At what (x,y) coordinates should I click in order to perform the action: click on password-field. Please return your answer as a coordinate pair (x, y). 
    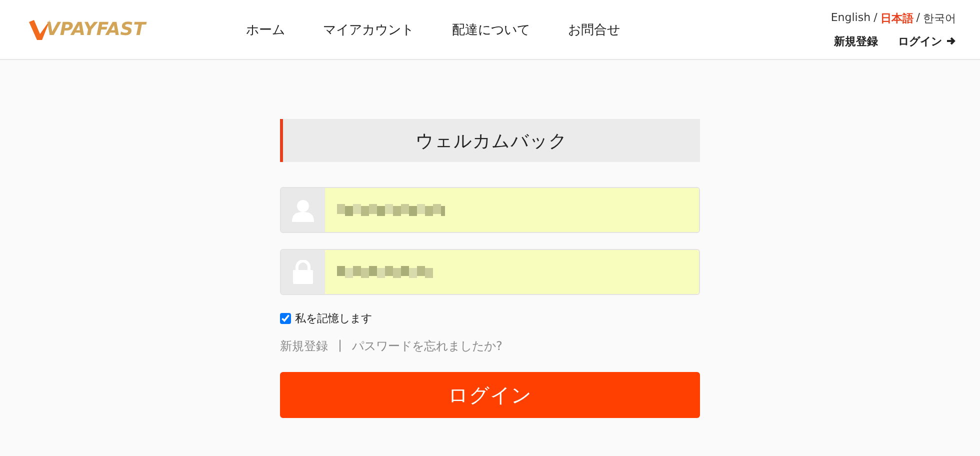
    Looking at the image, I should click on (490, 272).